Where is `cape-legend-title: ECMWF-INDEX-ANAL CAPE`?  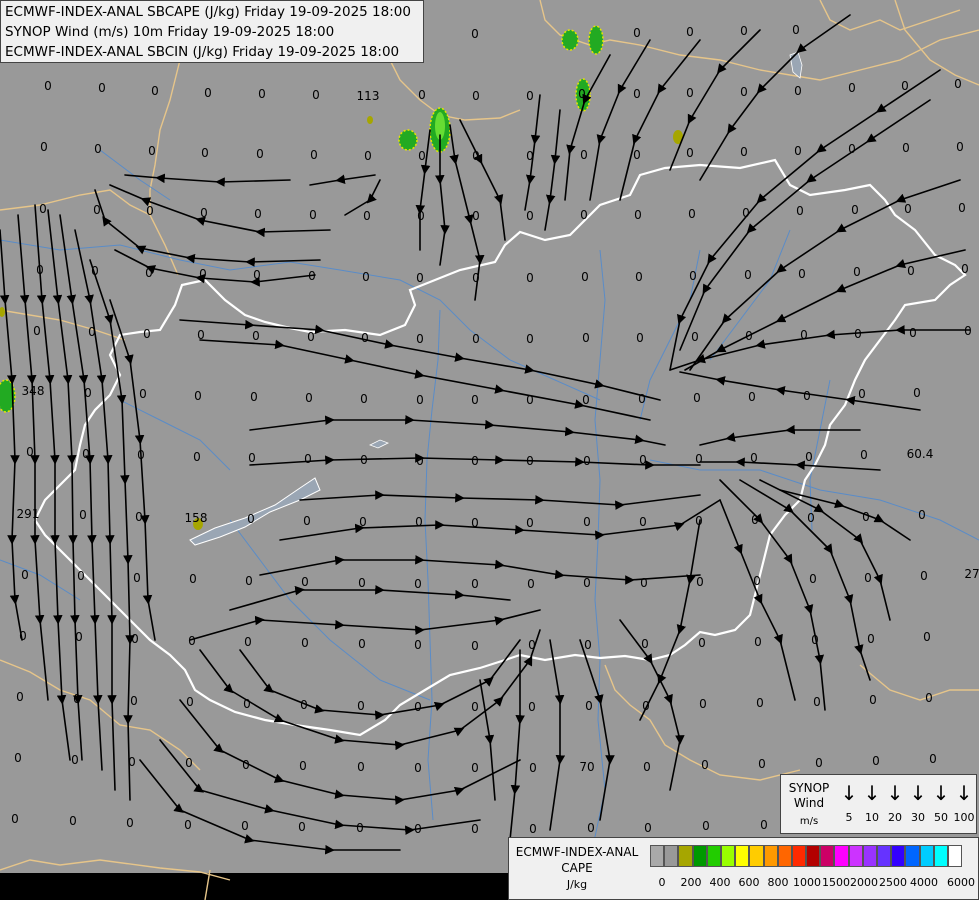
cape-legend-title: ECMWF-INDEX-ANAL CAPE is located at coordinates (577, 860).